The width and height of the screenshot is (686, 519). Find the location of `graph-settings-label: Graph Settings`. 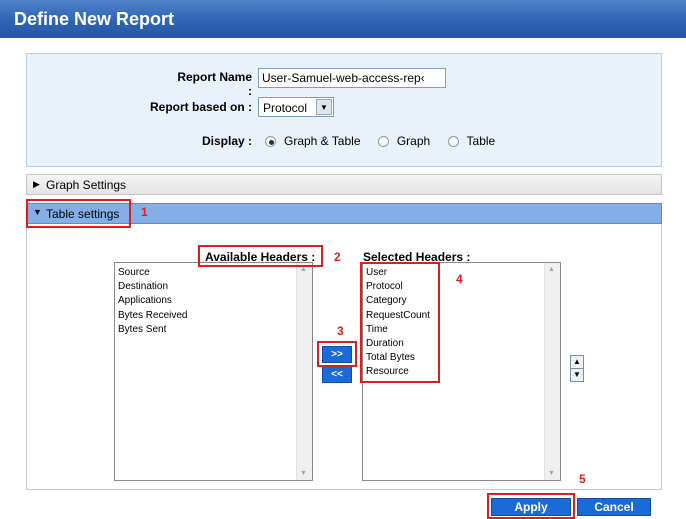

graph-settings-label: Graph Settings is located at coordinates (86, 185).